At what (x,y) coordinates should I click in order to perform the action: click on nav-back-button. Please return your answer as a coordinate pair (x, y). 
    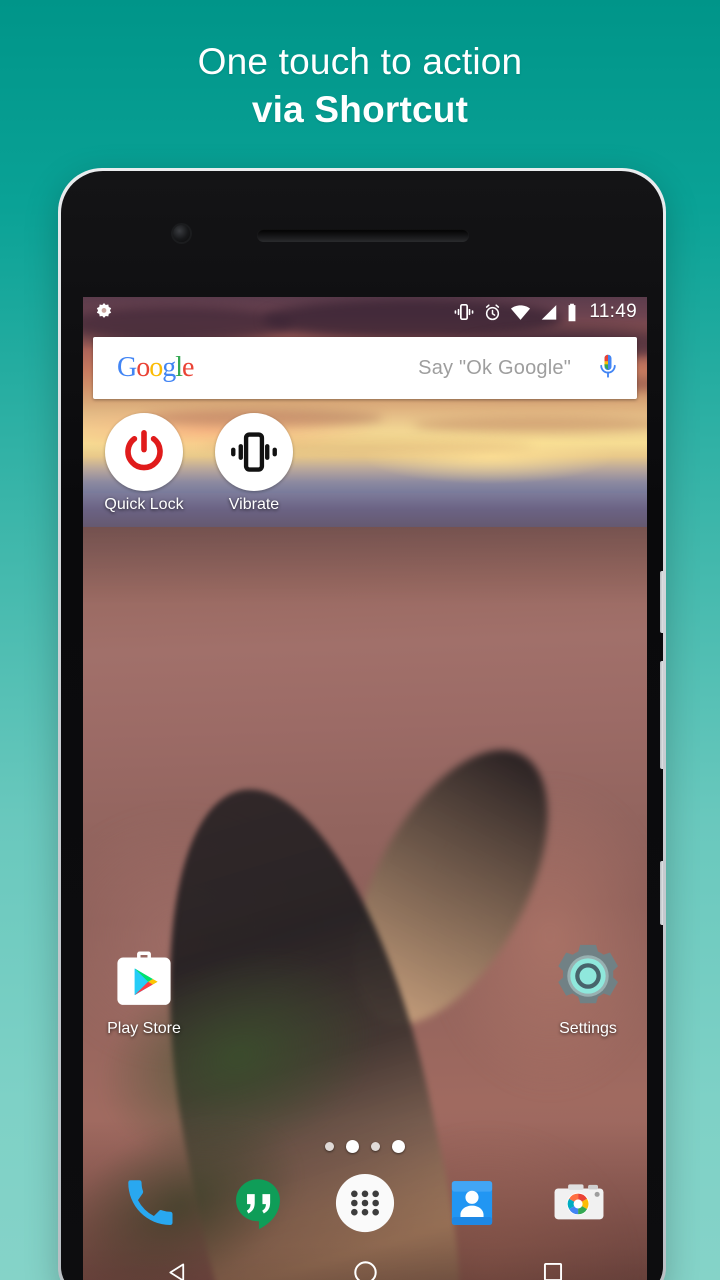
    Looking at the image, I should click on (177, 1265).